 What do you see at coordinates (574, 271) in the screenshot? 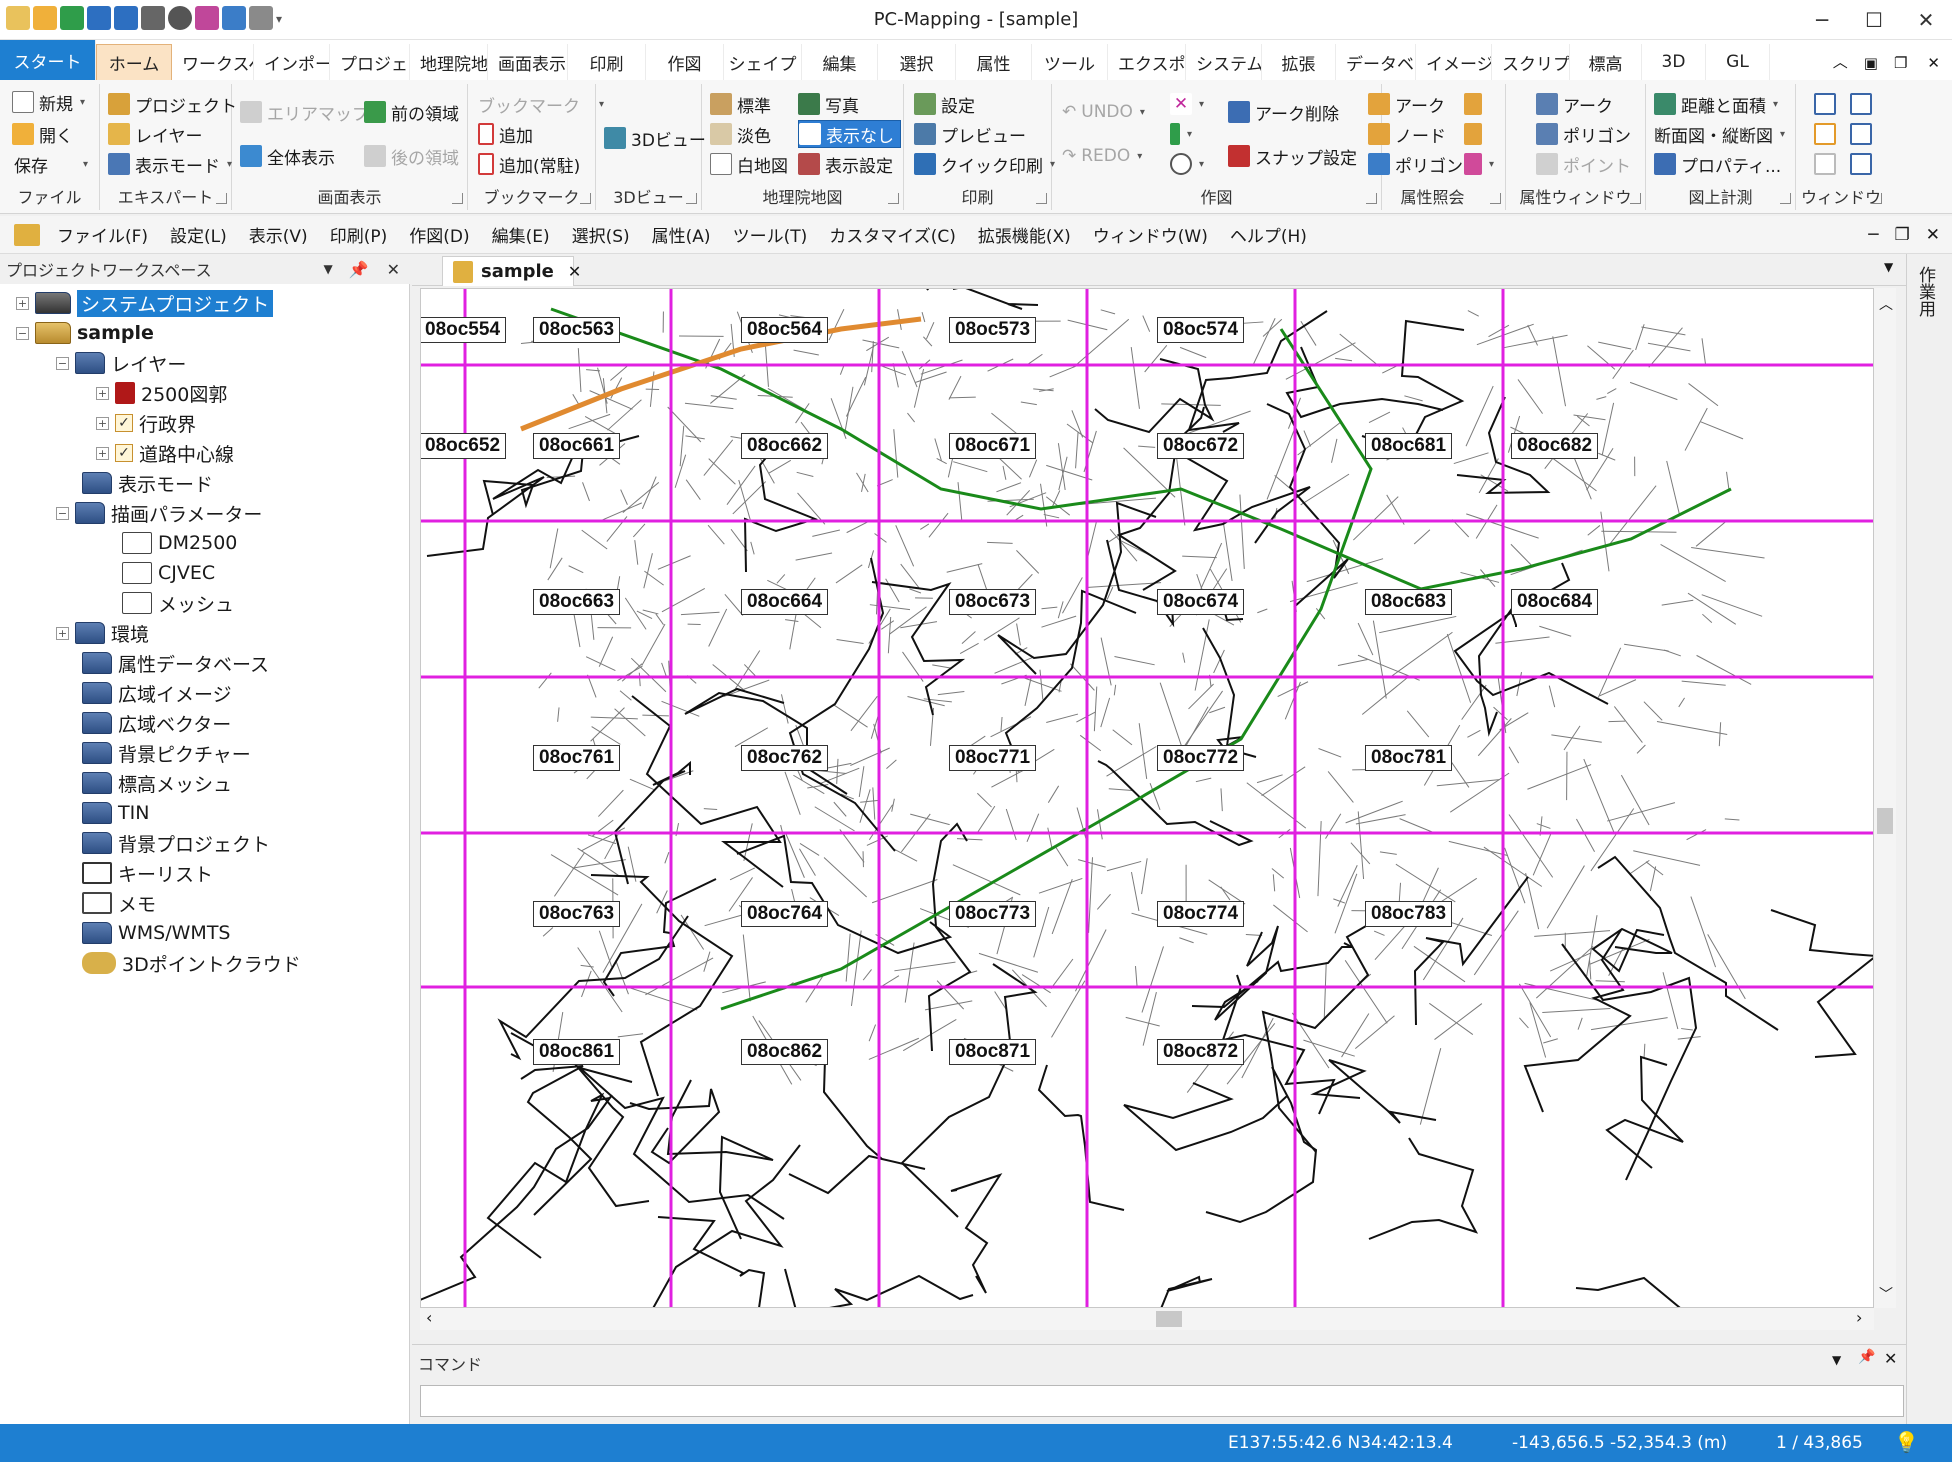
I see `tab-close-icon: ✕` at bounding box center [574, 271].